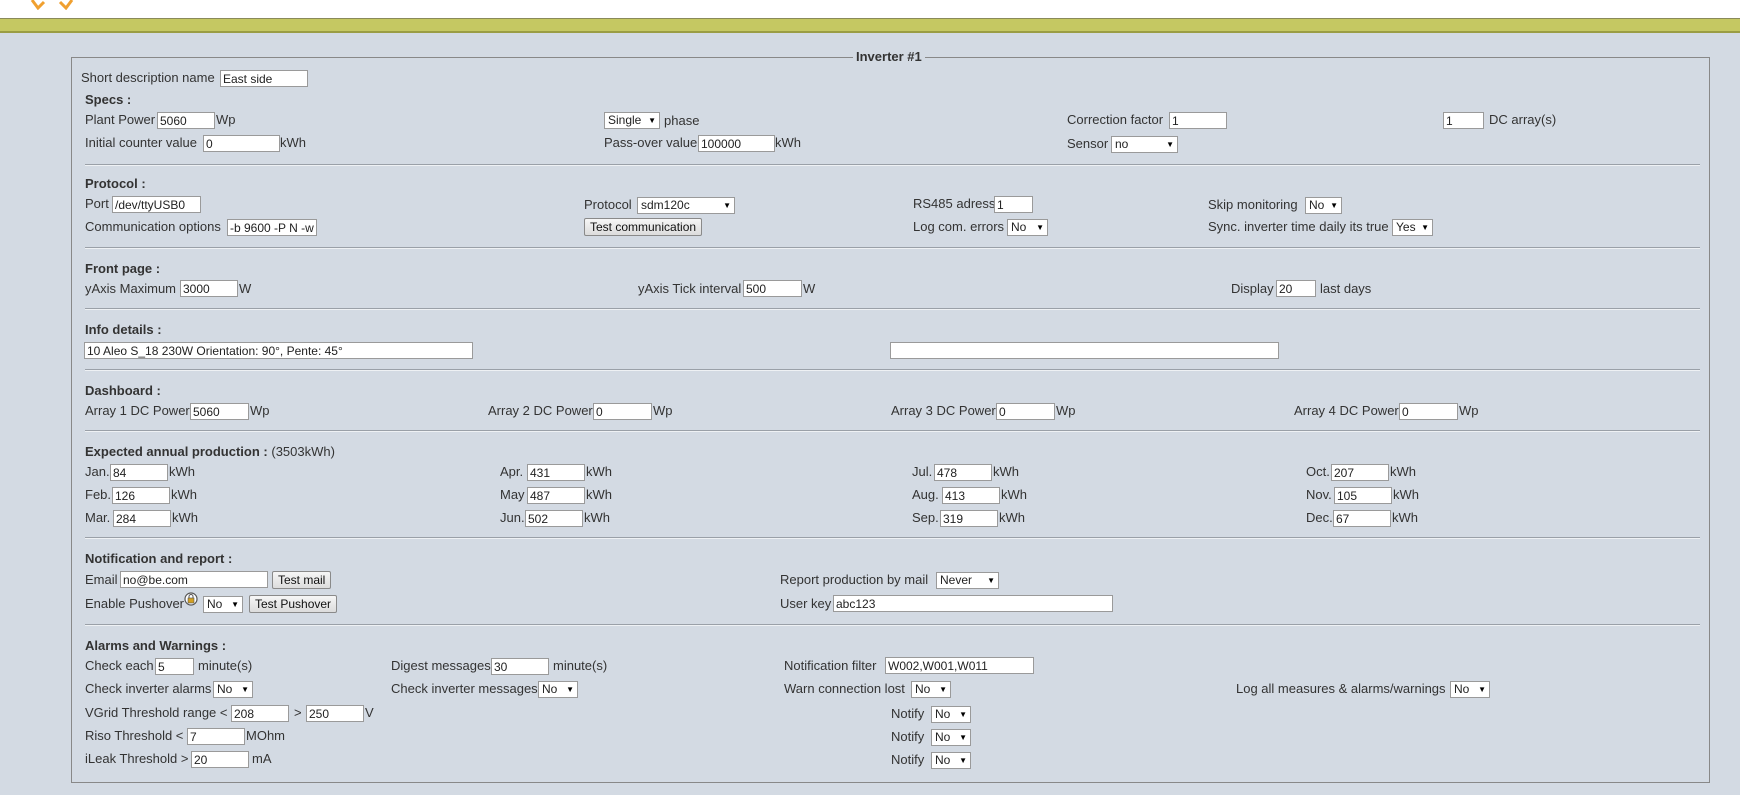 This screenshot has height=795, width=1740. What do you see at coordinates (241, 143) in the screenshot?
I see `initial-counter-input` at bounding box center [241, 143].